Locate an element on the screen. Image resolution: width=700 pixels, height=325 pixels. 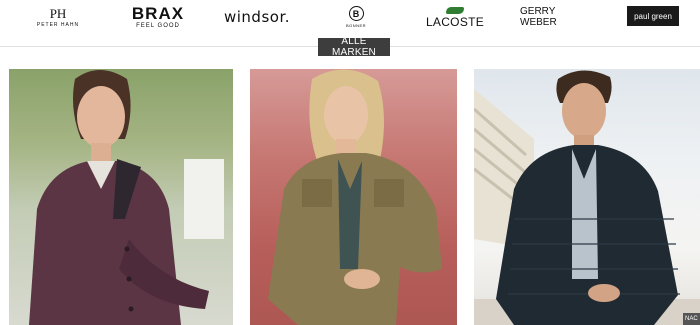
tile-1-background-window is located at coordinates (204, 199).